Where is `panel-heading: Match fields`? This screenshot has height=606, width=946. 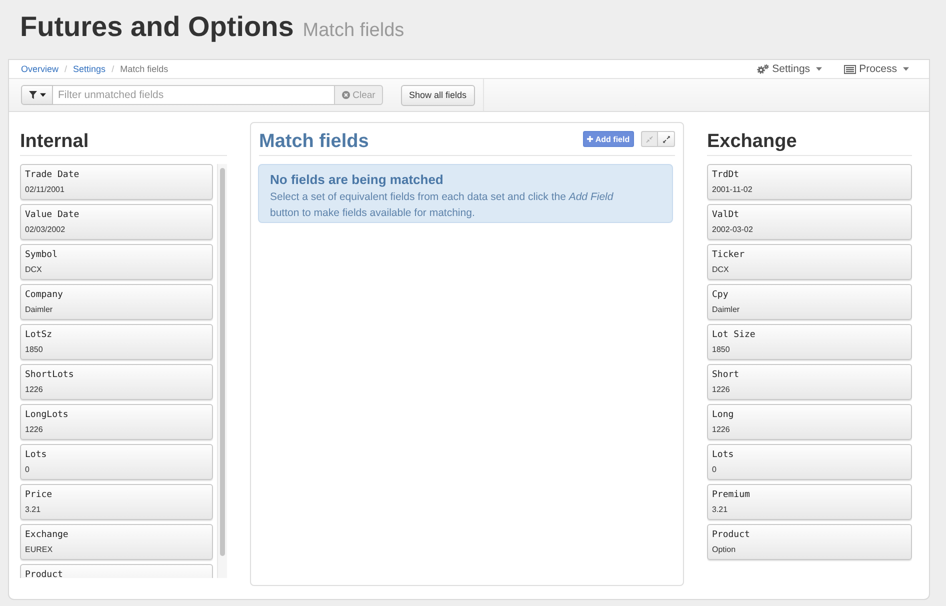
panel-heading: Match fields is located at coordinates (314, 142).